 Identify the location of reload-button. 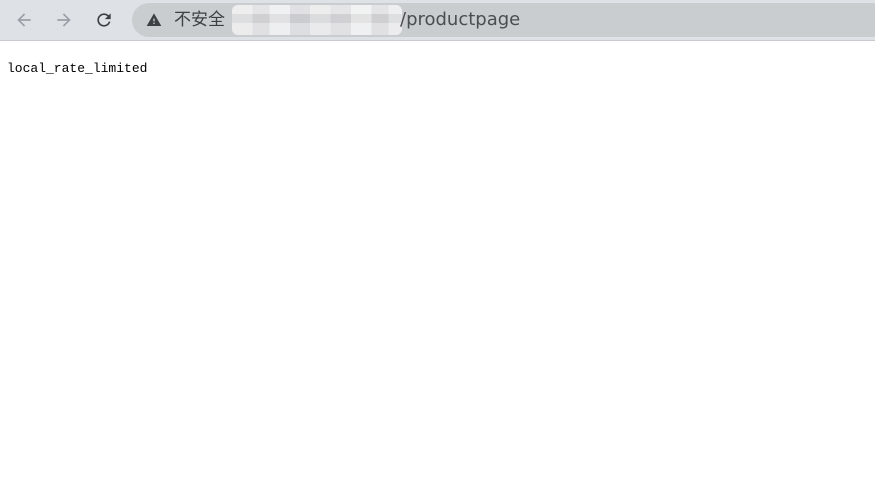
(104, 20).